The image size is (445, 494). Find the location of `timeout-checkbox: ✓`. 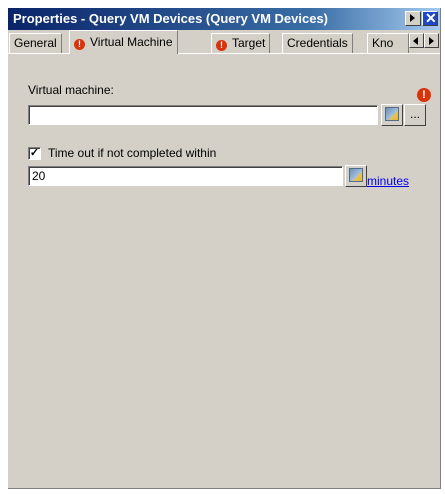

timeout-checkbox: ✓ is located at coordinates (34, 153).